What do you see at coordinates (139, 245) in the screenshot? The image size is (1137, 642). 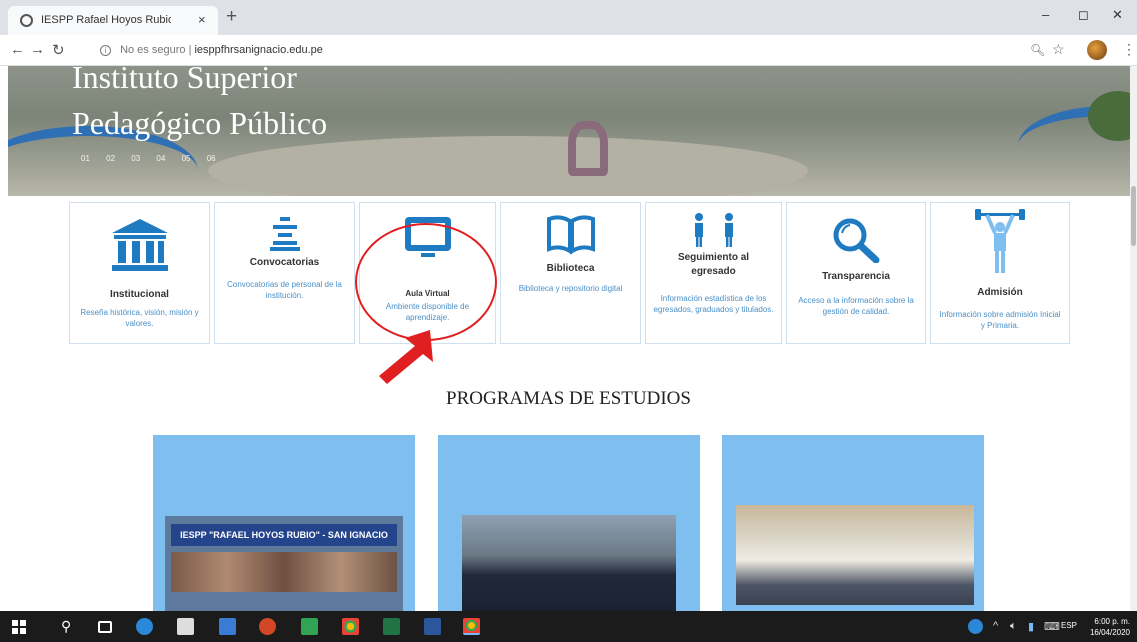 I see `building-icon` at bounding box center [139, 245].